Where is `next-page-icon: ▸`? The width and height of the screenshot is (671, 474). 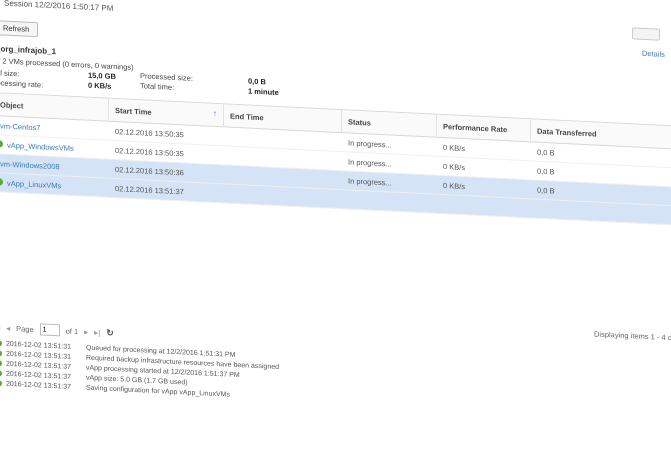 next-page-icon: ▸ is located at coordinates (86, 331).